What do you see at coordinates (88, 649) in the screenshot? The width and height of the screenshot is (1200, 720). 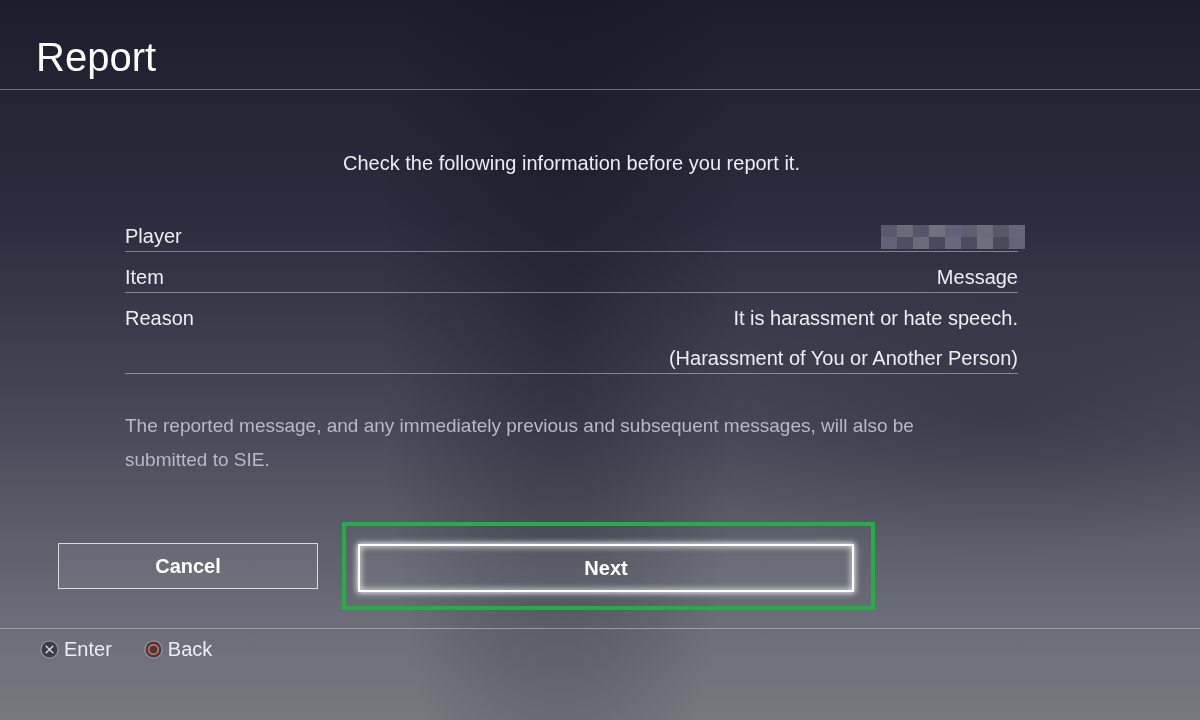 I see `hint-label: Enter` at bounding box center [88, 649].